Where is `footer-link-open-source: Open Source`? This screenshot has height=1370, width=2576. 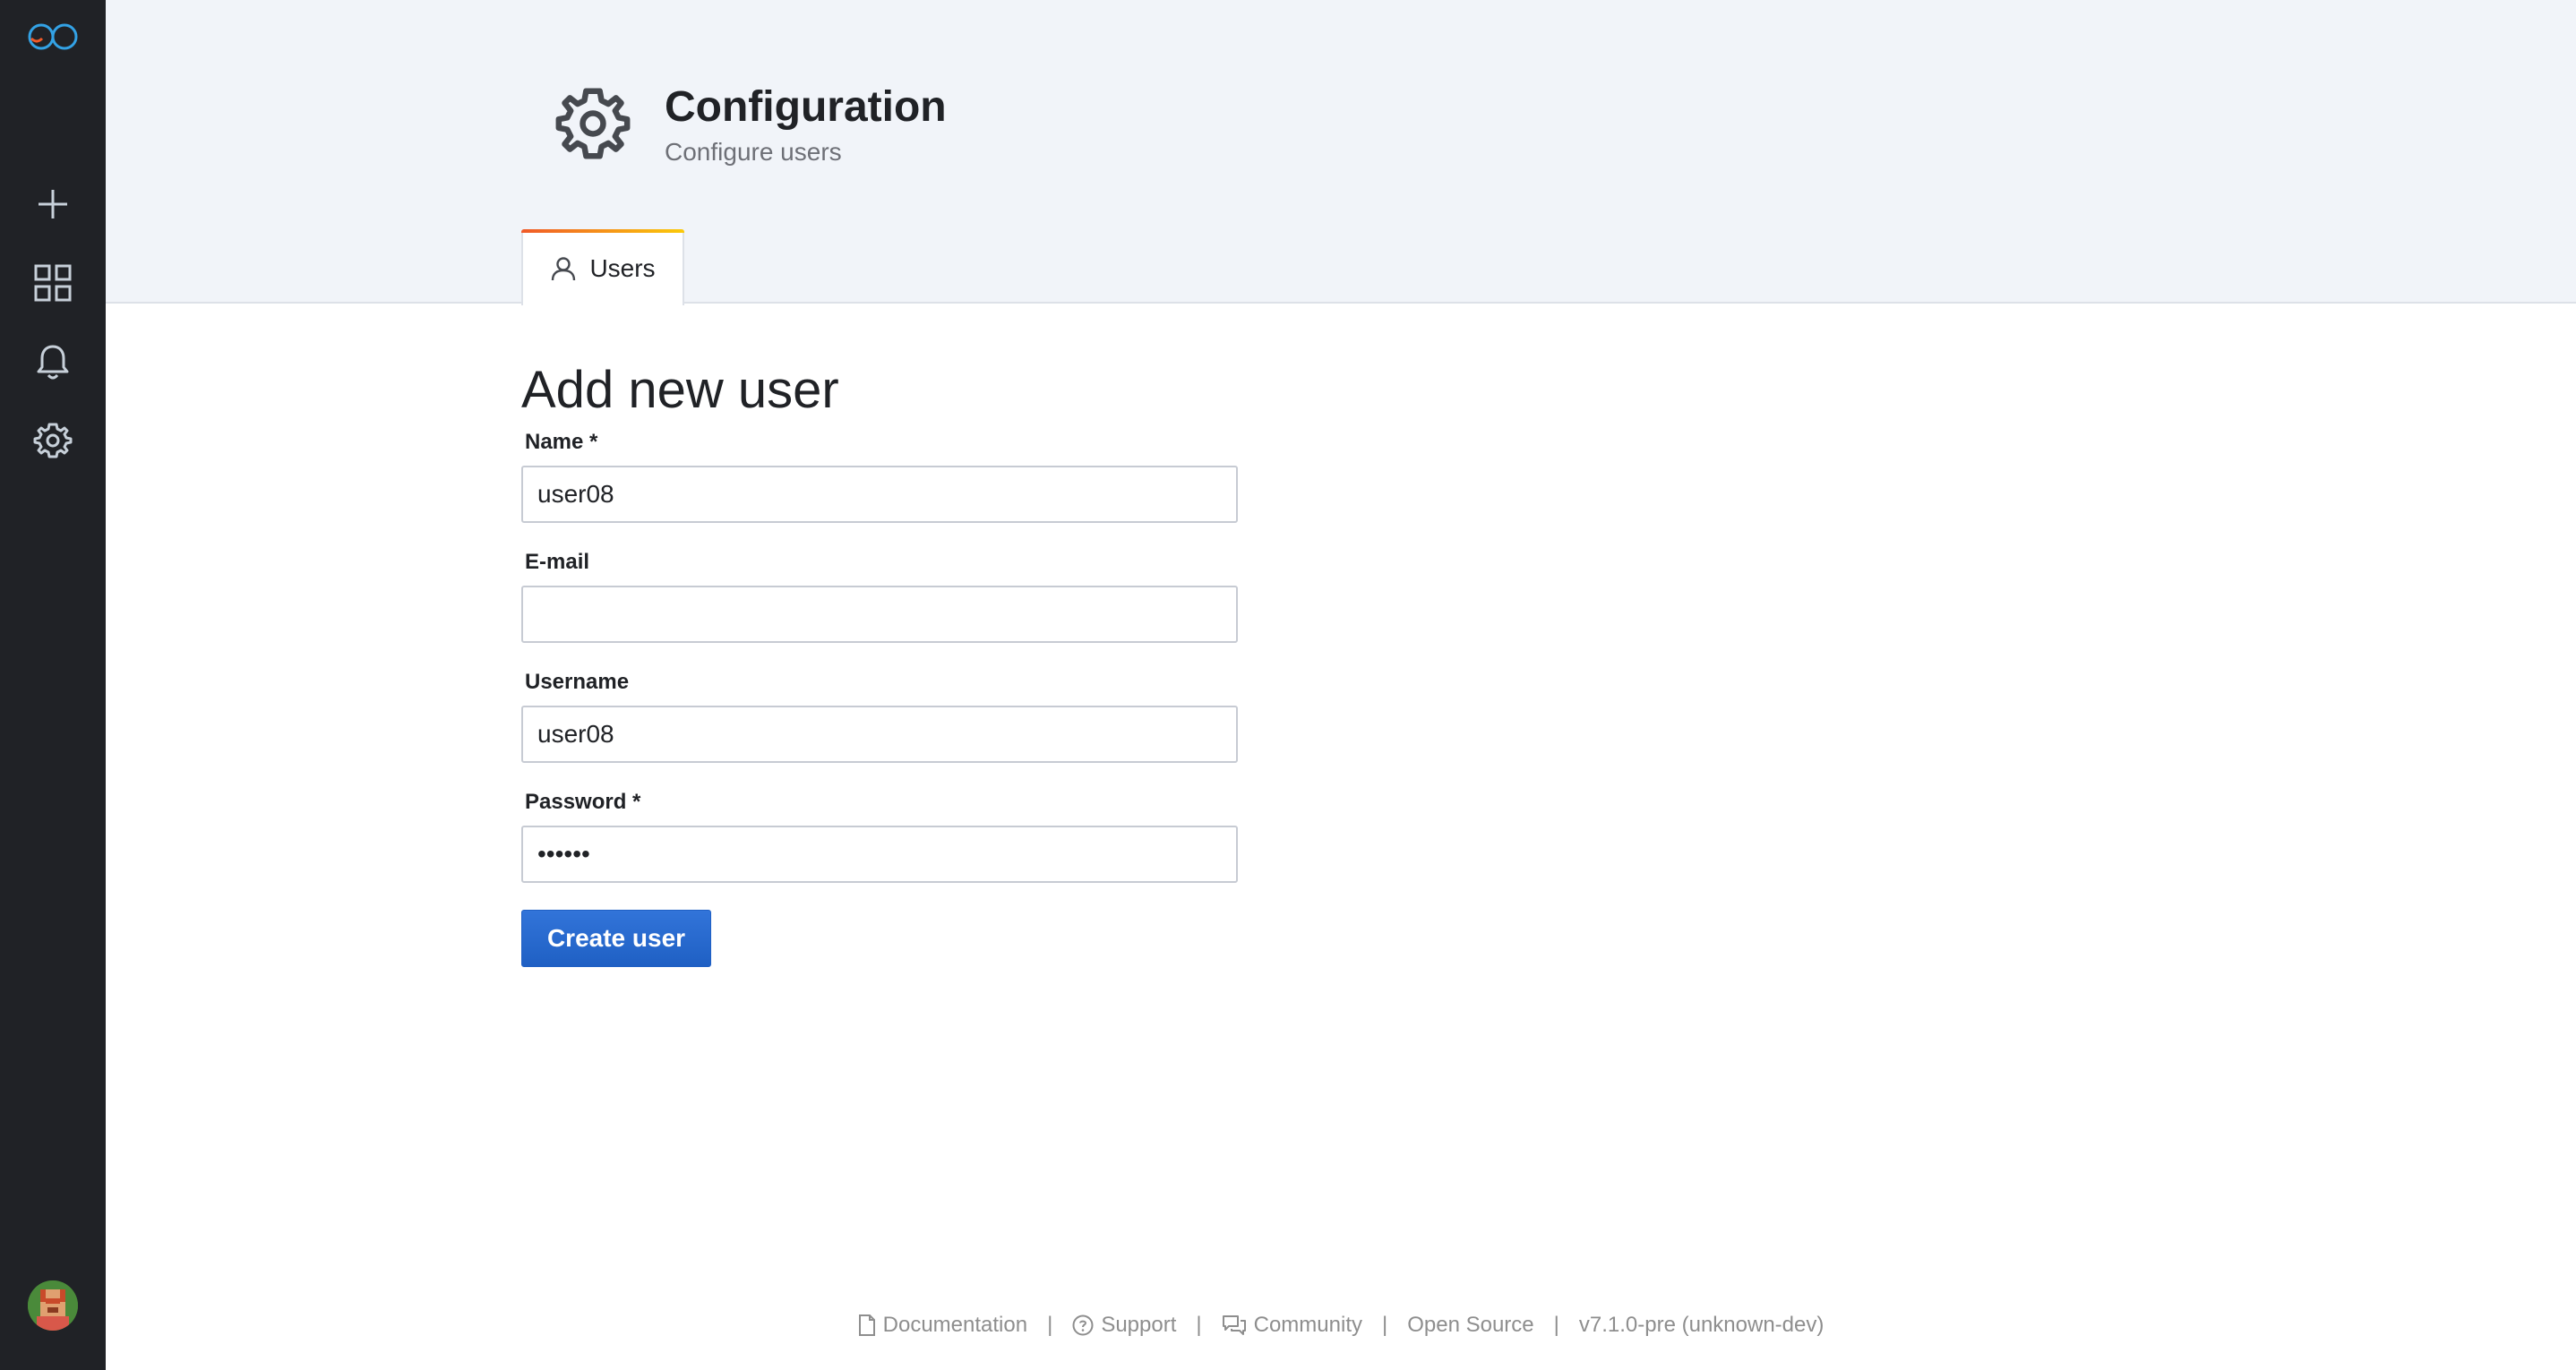
footer-link-open-source: Open Source is located at coordinates (1470, 1326).